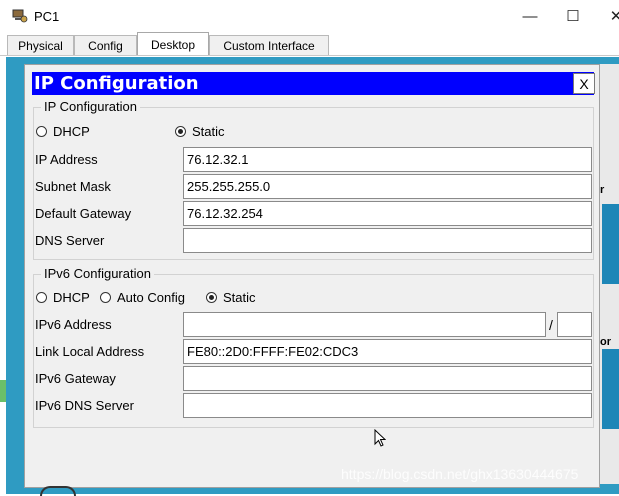 The width and height of the screenshot is (619, 496). I want to click on link-local-address-label: Link Local Address, so click(90, 351).